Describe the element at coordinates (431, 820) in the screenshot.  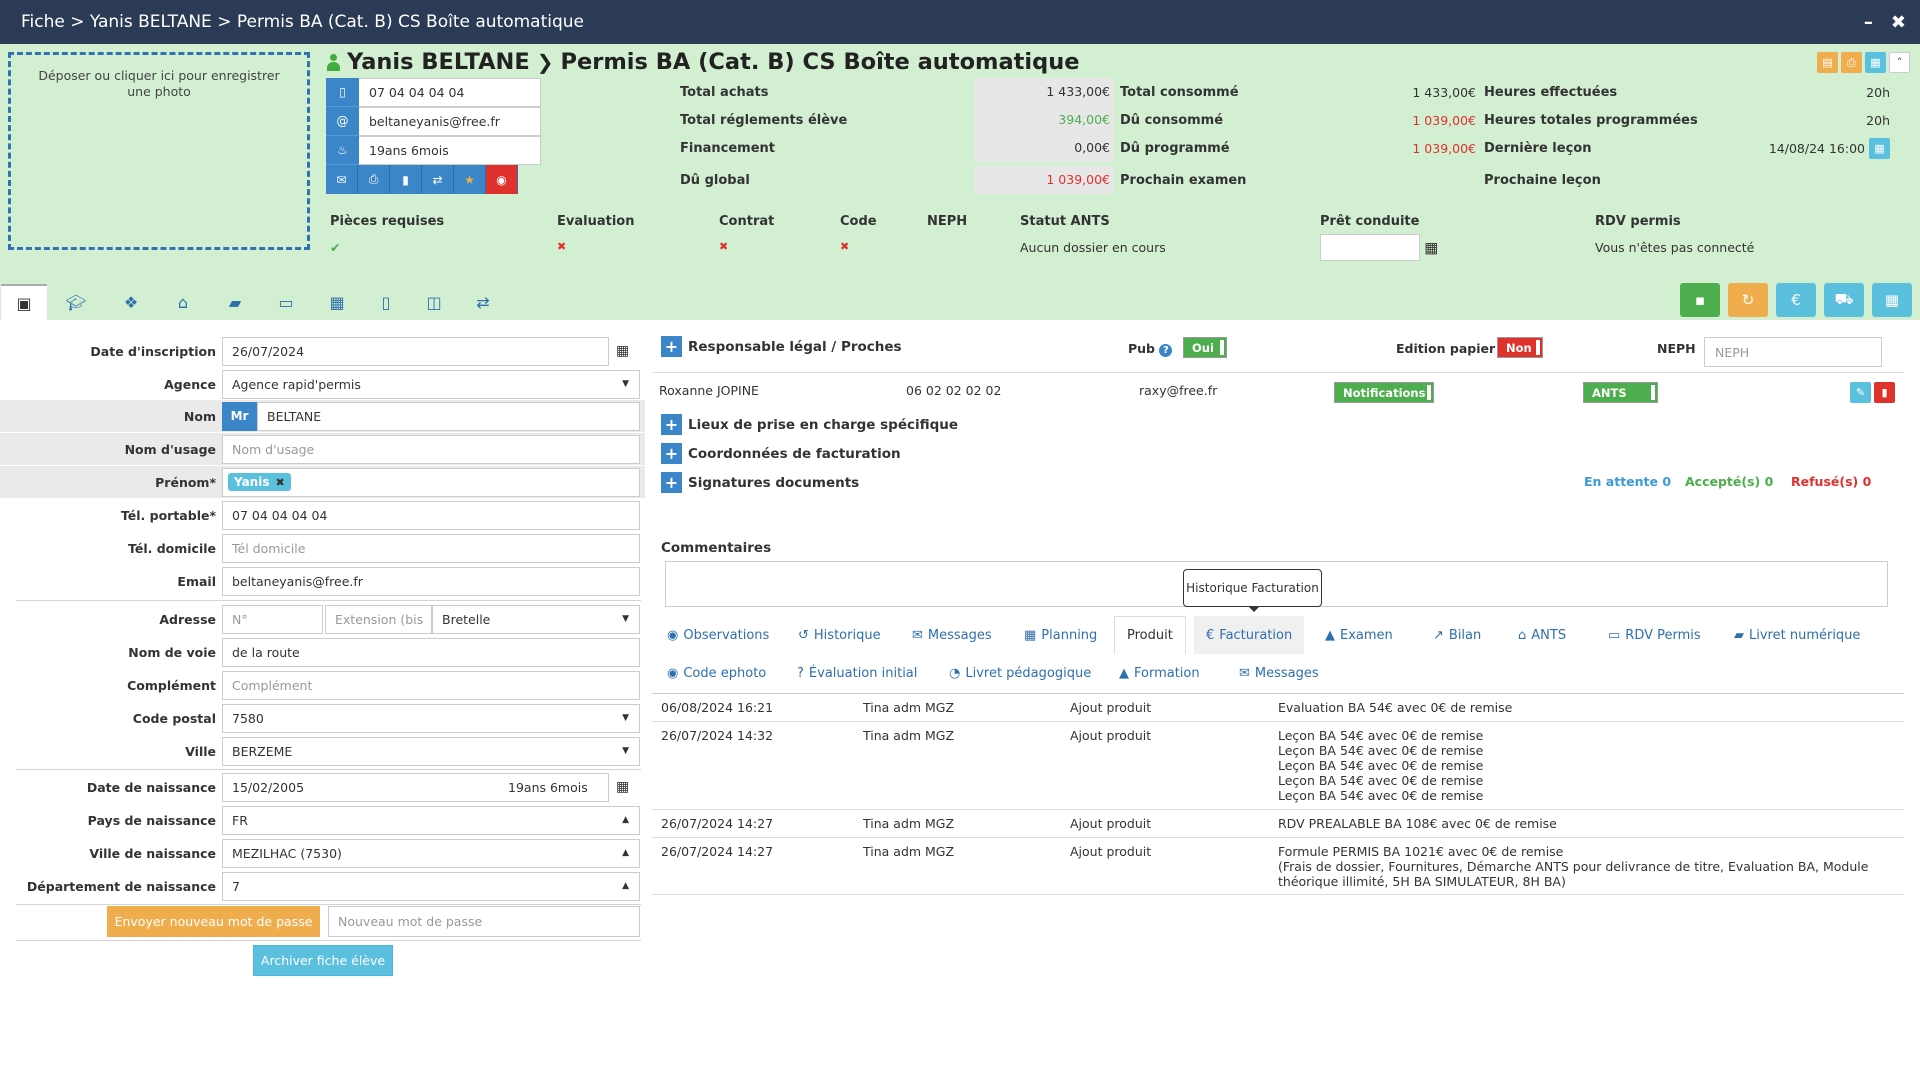
I see `pays-naissance-select: FR ▲` at that location.